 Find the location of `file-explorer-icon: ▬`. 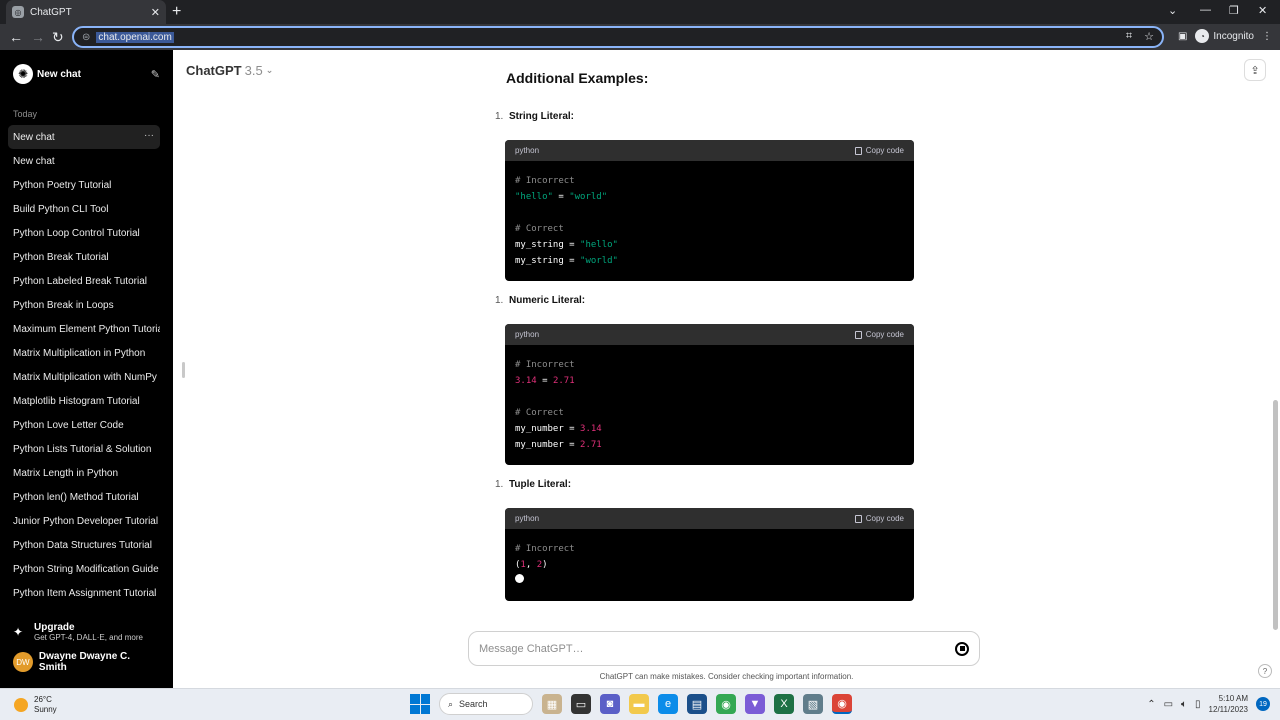

file-explorer-icon: ▬ is located at coordinates (639, 704).